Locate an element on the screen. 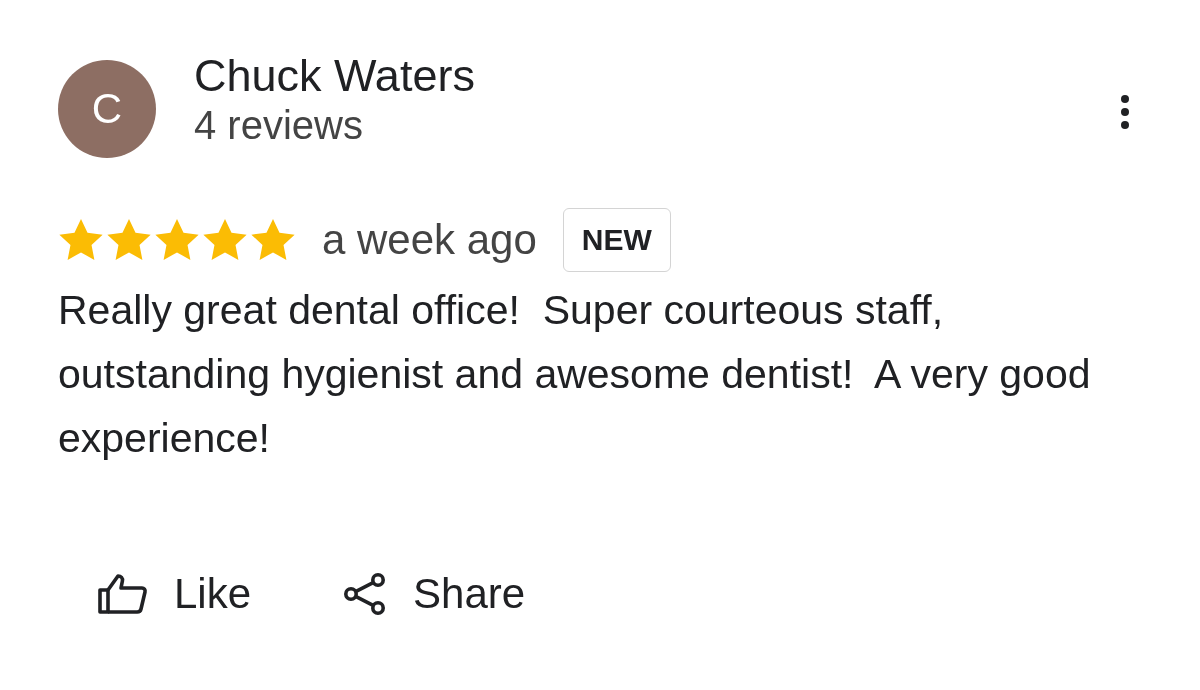  thumbs-up-icon is located at coordinates (123, 594).